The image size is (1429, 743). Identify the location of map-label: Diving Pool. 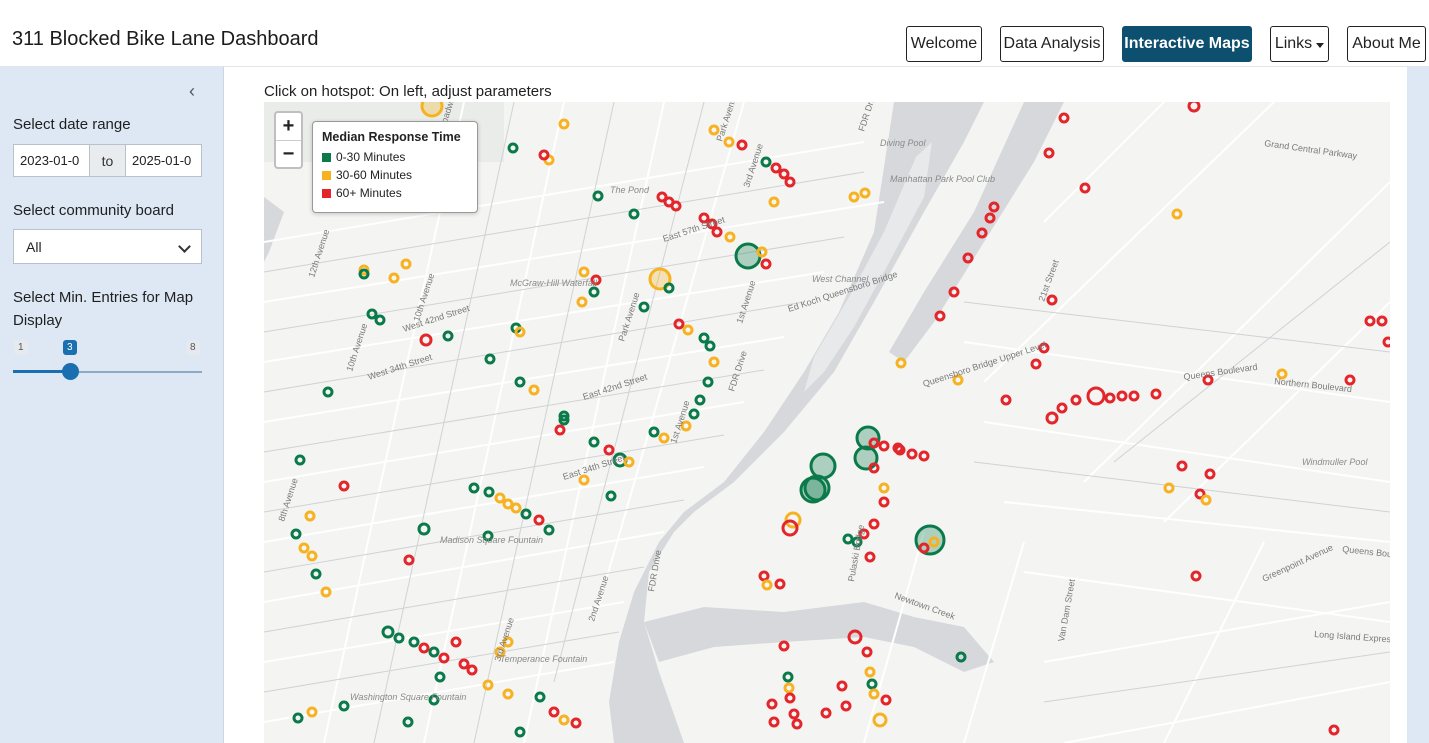
(903, 143).